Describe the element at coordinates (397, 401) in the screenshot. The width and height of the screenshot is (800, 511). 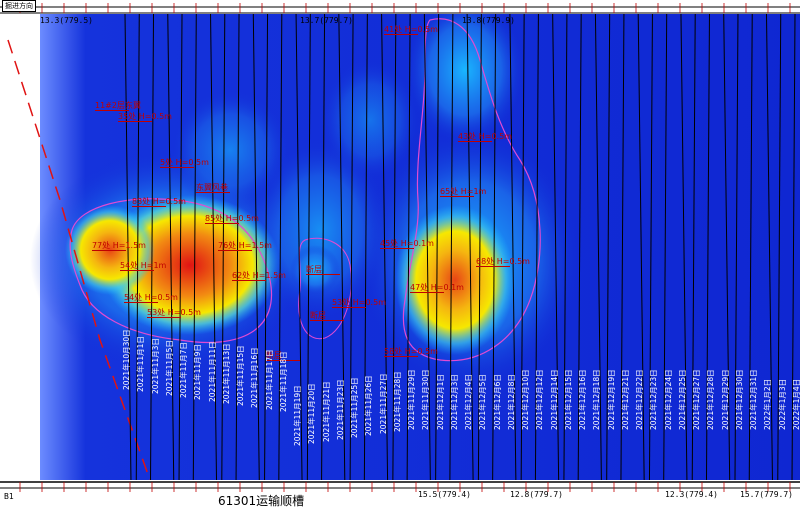
I see `survey-date-label: 2021年11月28日` at that location.